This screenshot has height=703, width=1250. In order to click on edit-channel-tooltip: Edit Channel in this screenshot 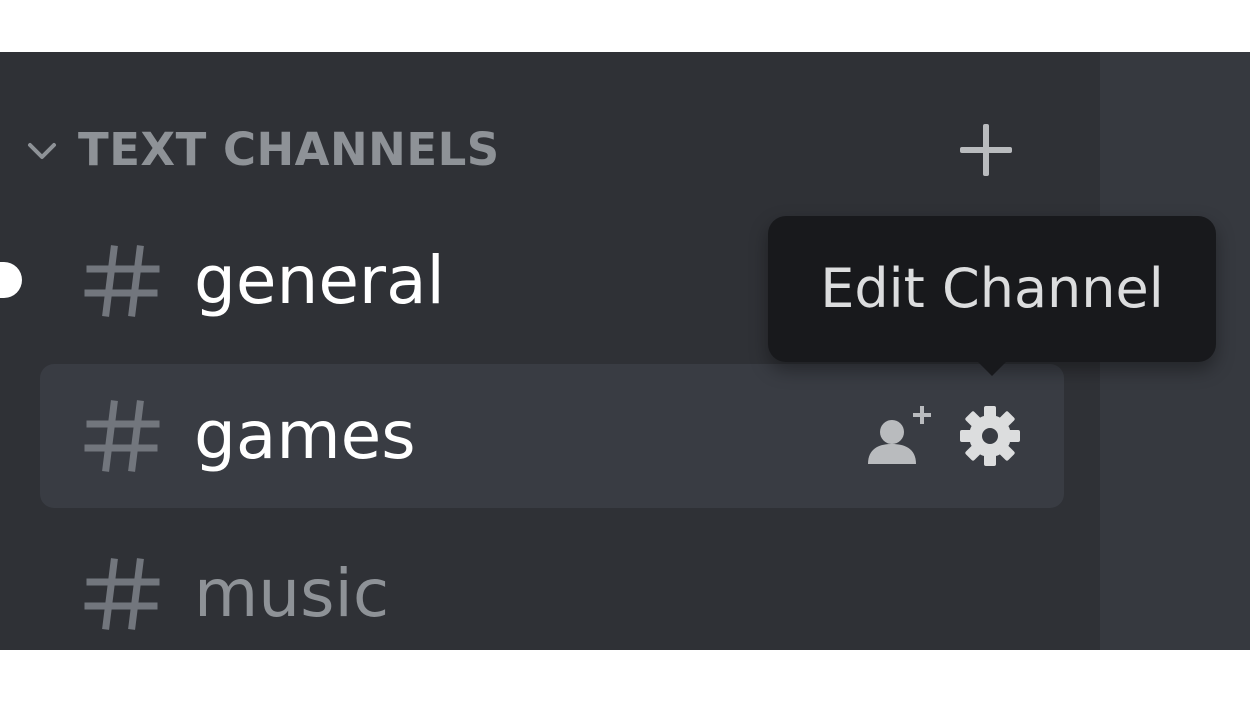, I will do `click(992, 296)`.